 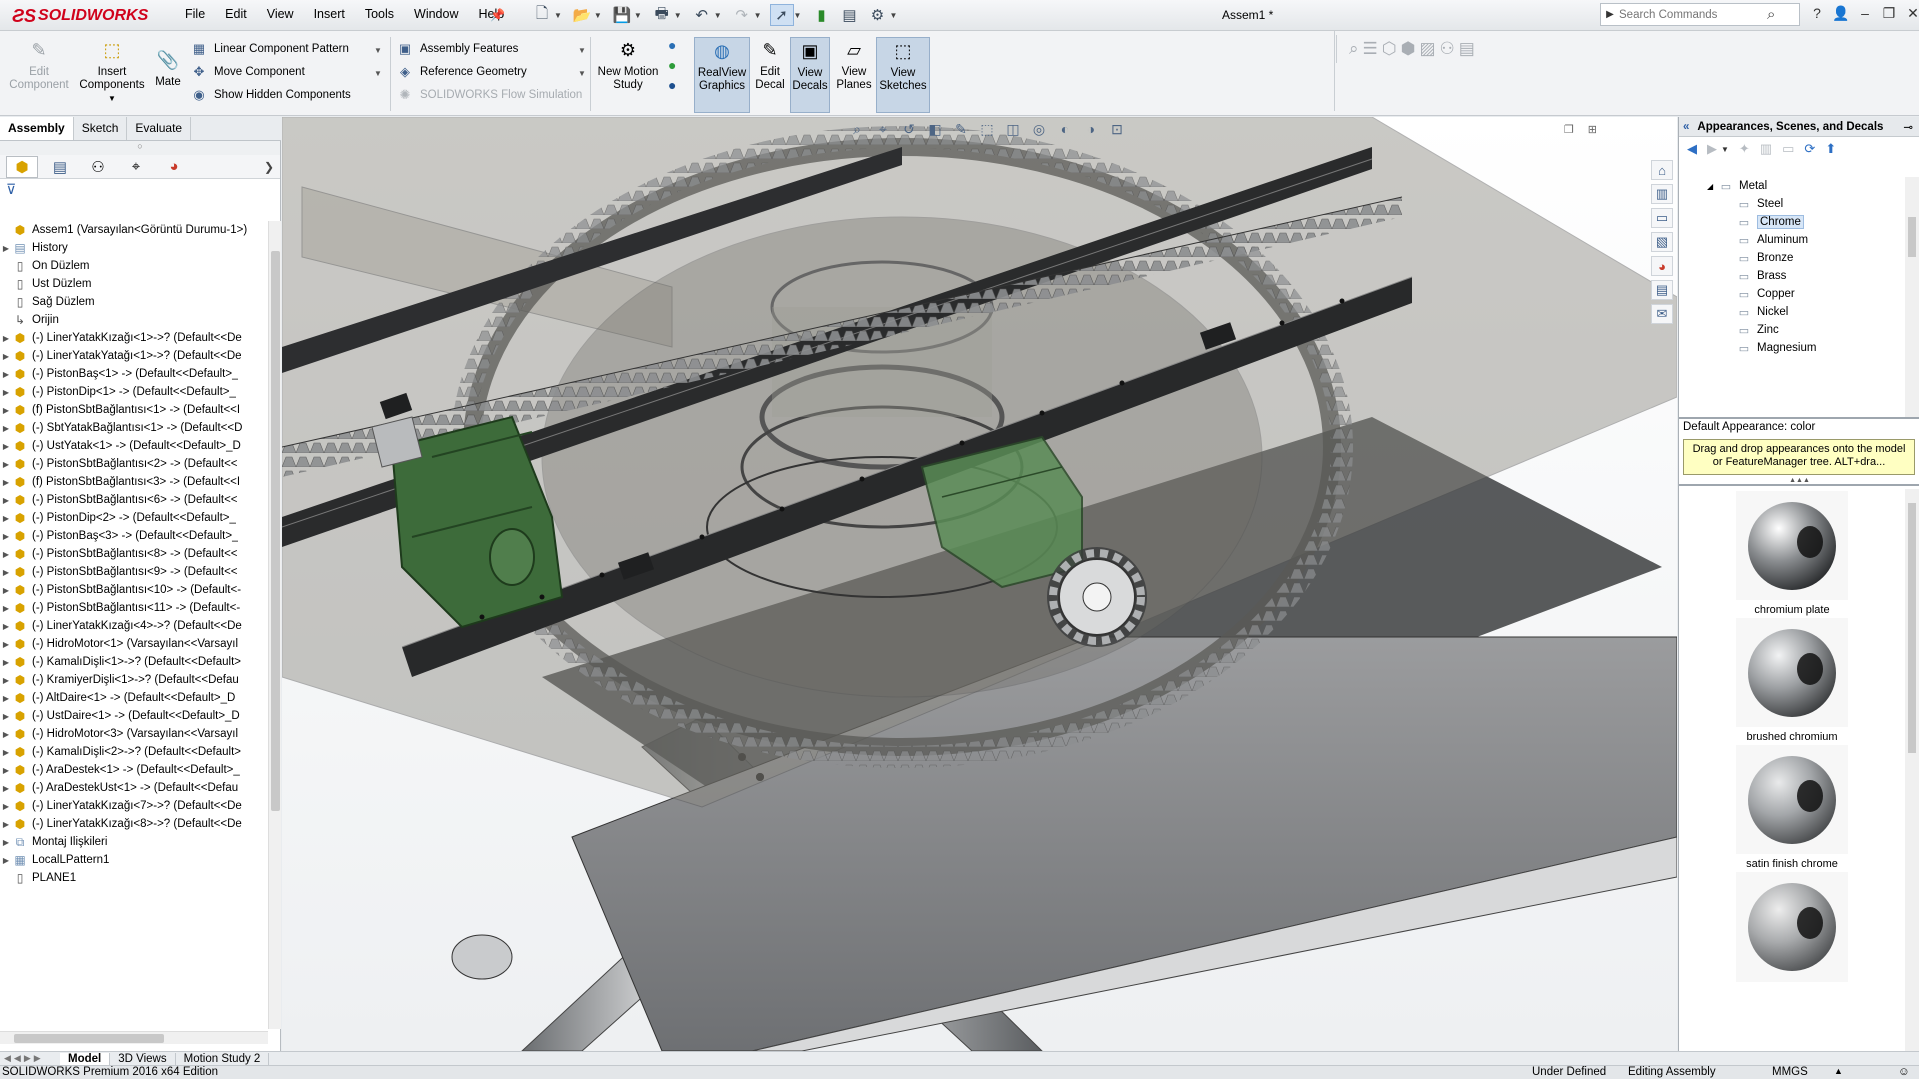 What do you see at coordinates (1712, 149) in the screenshot?
I see `forward-arrow-icon: ▶` at bounding box center [1712, 149].